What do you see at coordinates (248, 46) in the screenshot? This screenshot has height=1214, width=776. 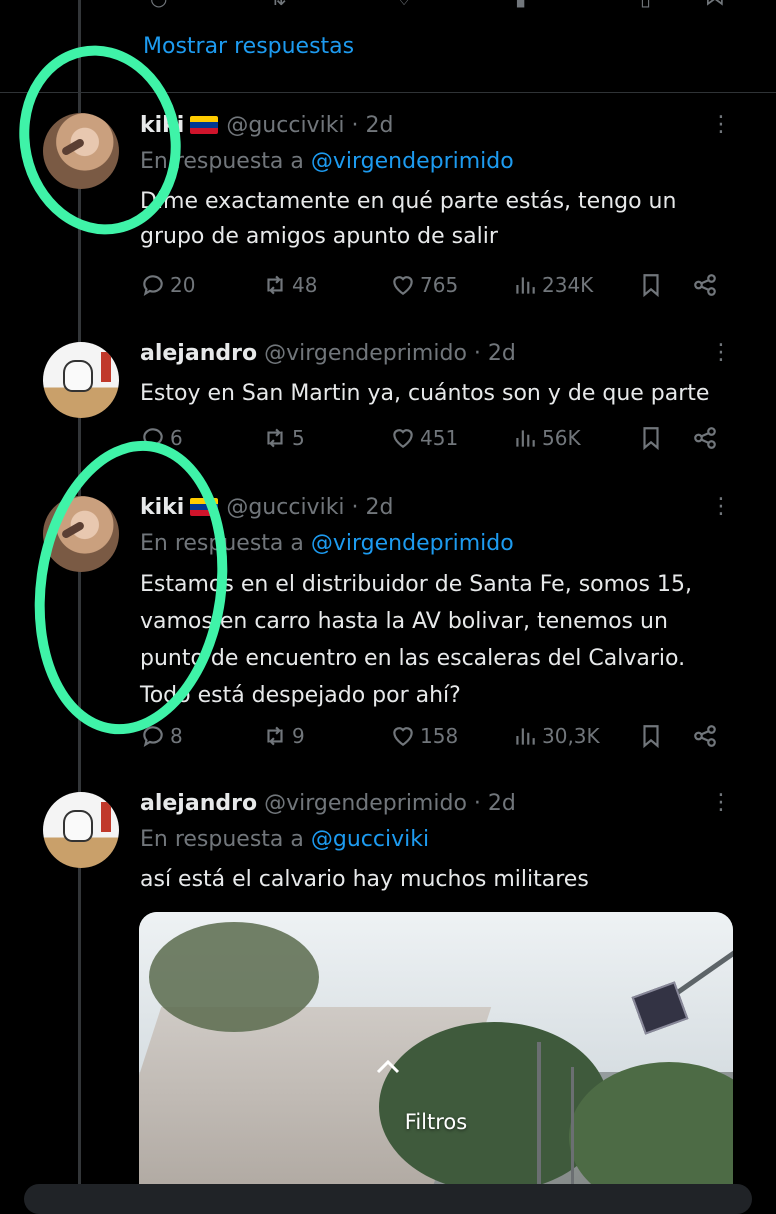 I see `show-replies-link: Mostrar respuestas` at bounding box center [248, 46].